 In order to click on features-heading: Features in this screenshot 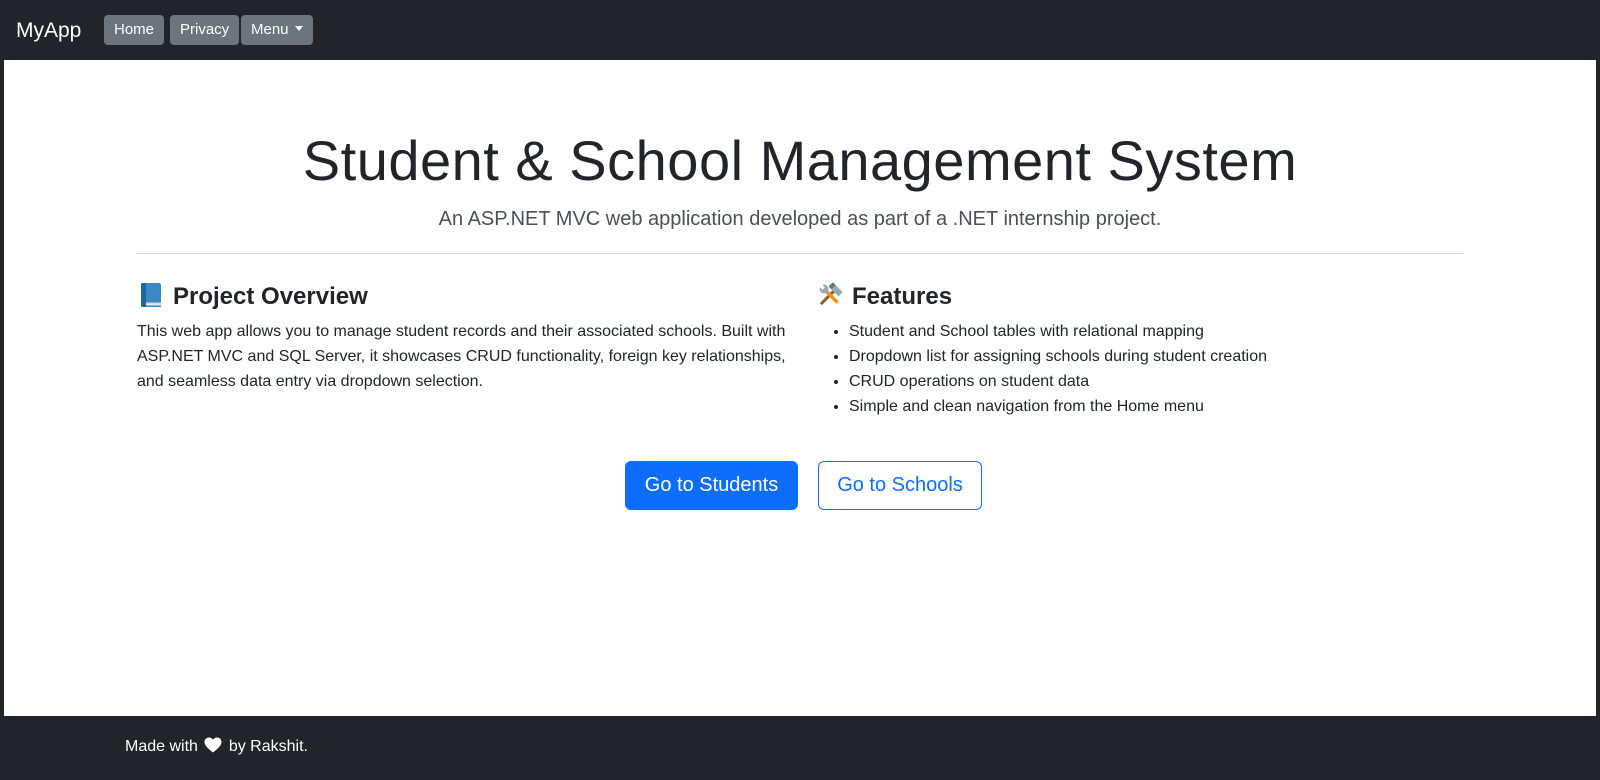, I will do `click(884, 296)`.